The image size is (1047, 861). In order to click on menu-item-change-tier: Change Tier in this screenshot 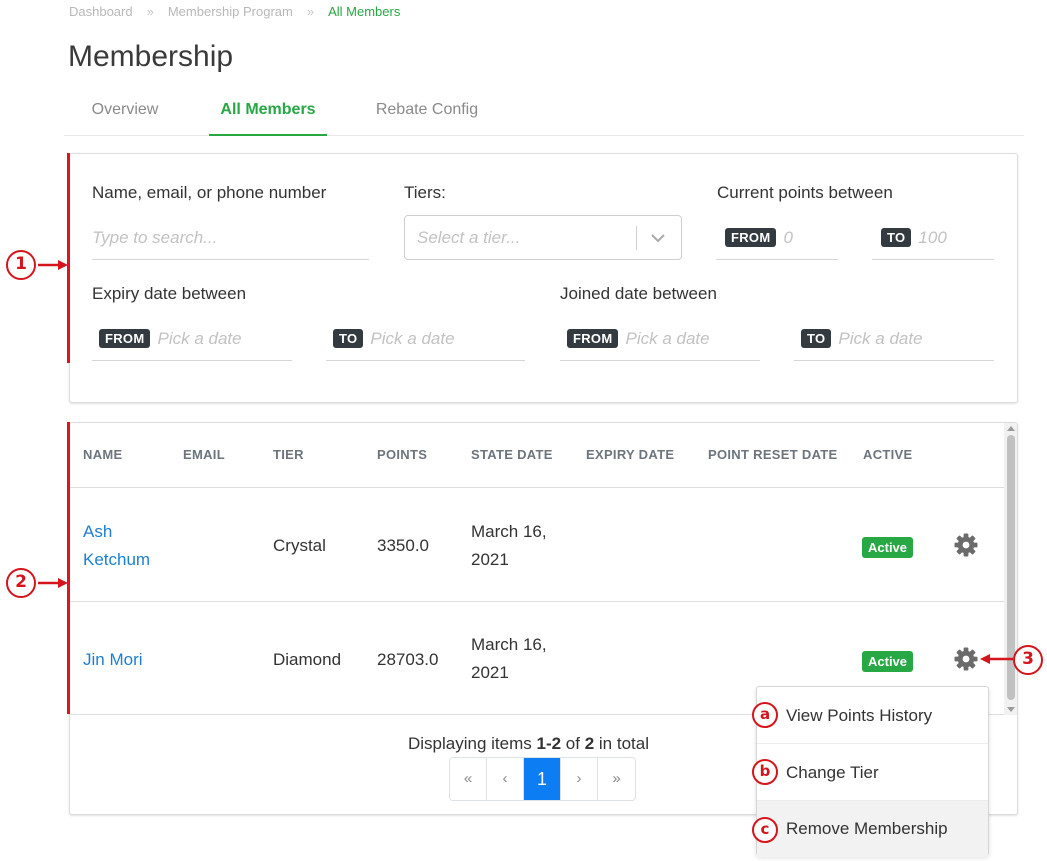, I will do `click(872, 773)`.